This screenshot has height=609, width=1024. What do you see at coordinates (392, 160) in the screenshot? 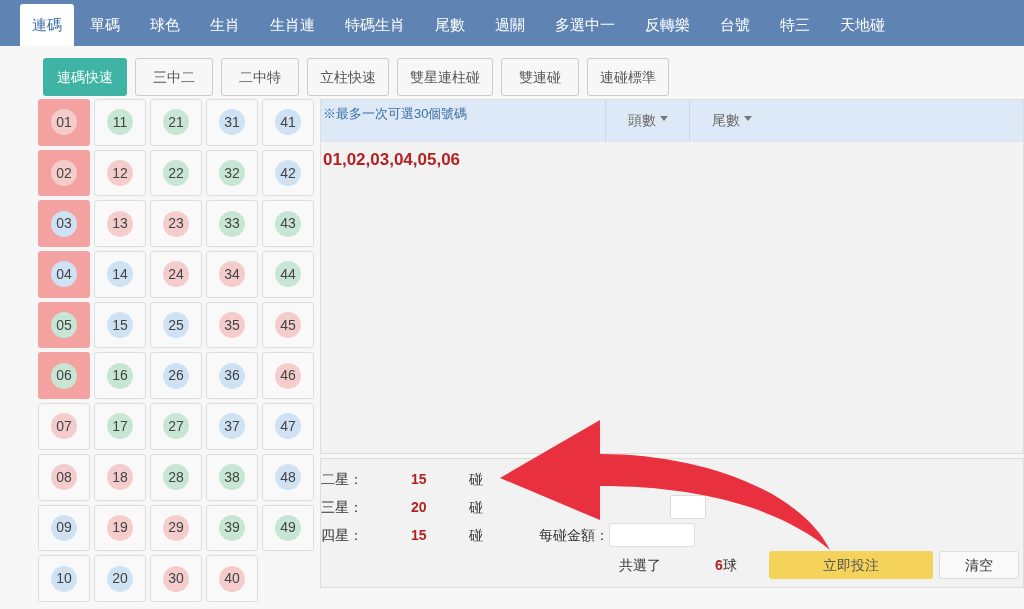
I see `selected-numbers: 01,02,03,04,05,06` at bounding box center [392, 160].